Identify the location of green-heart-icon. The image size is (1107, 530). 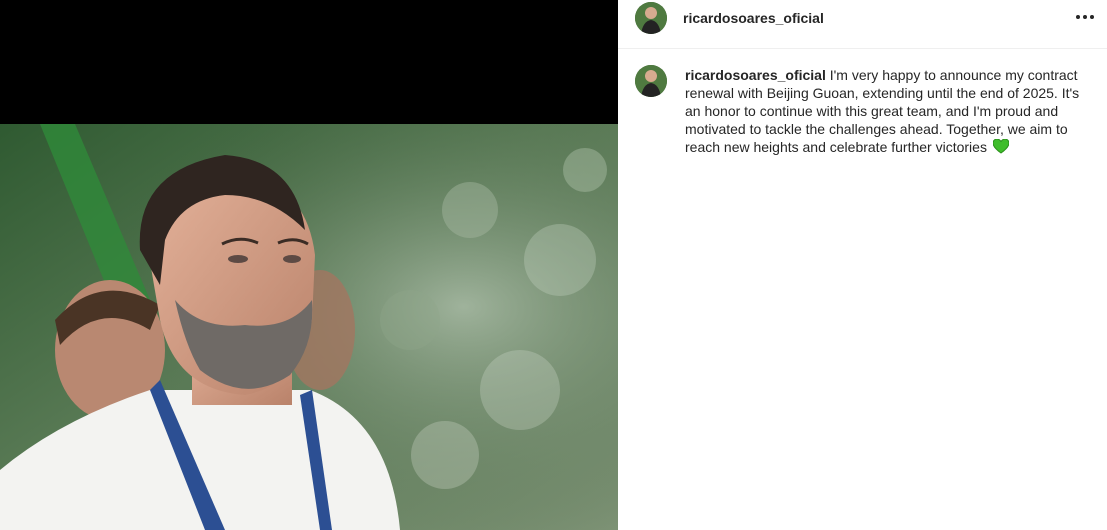
(1001, 148).